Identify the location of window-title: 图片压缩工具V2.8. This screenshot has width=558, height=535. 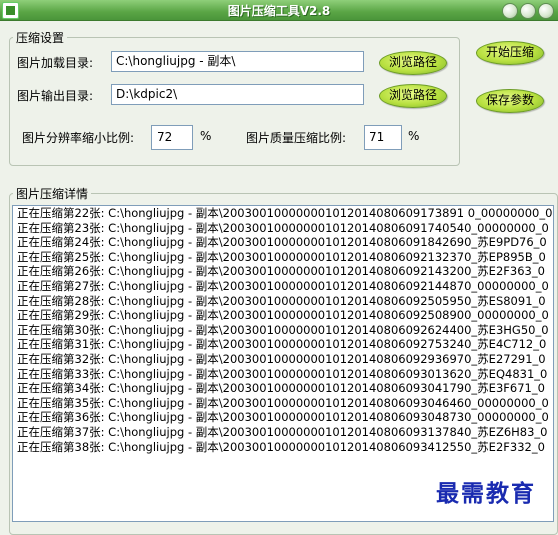
(279, 11).